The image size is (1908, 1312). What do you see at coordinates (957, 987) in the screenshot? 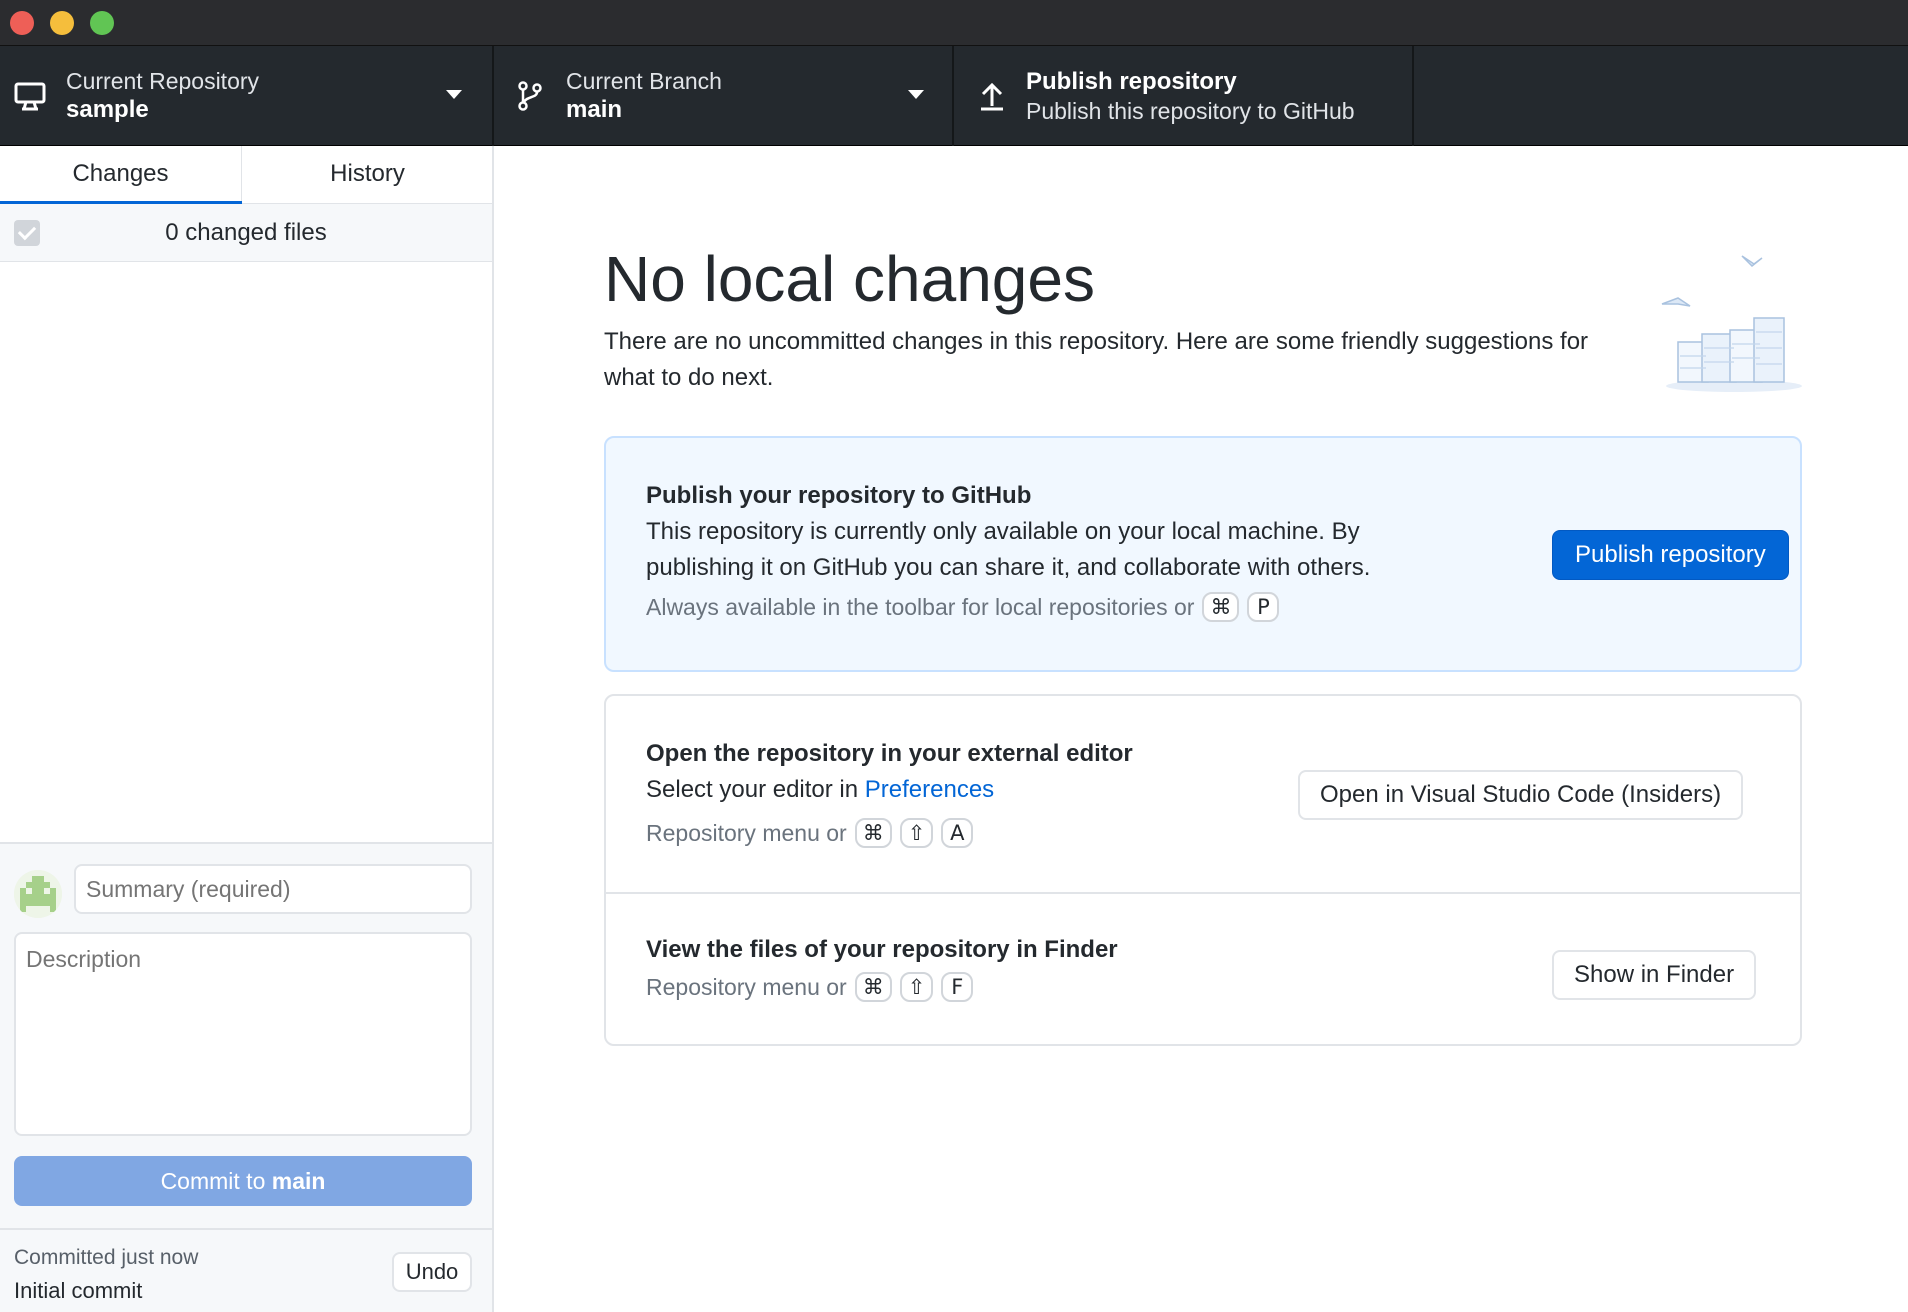
I see `f-key: F` at bounding box center [957, 987].